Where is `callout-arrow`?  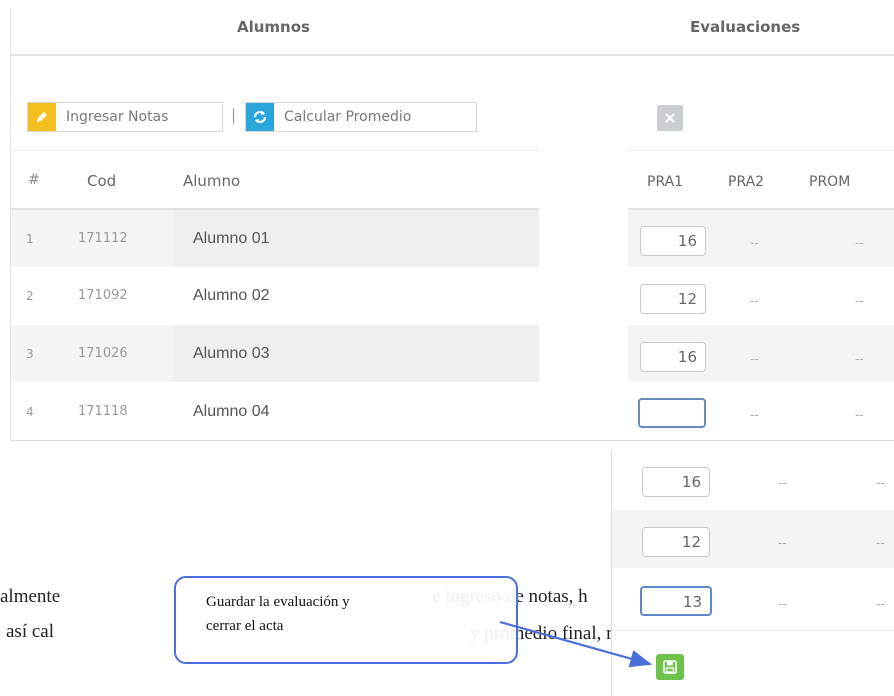
callout-arrow is located at coordinates (576, 644).